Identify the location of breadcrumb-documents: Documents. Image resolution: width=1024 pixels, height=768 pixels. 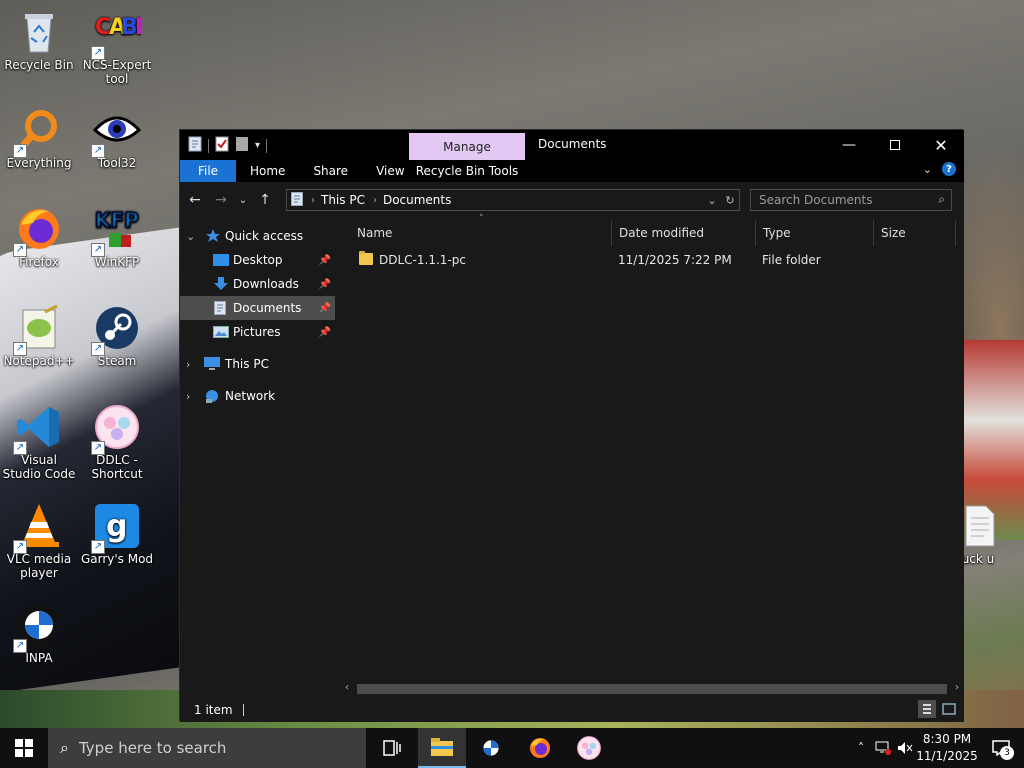
(417, 200).